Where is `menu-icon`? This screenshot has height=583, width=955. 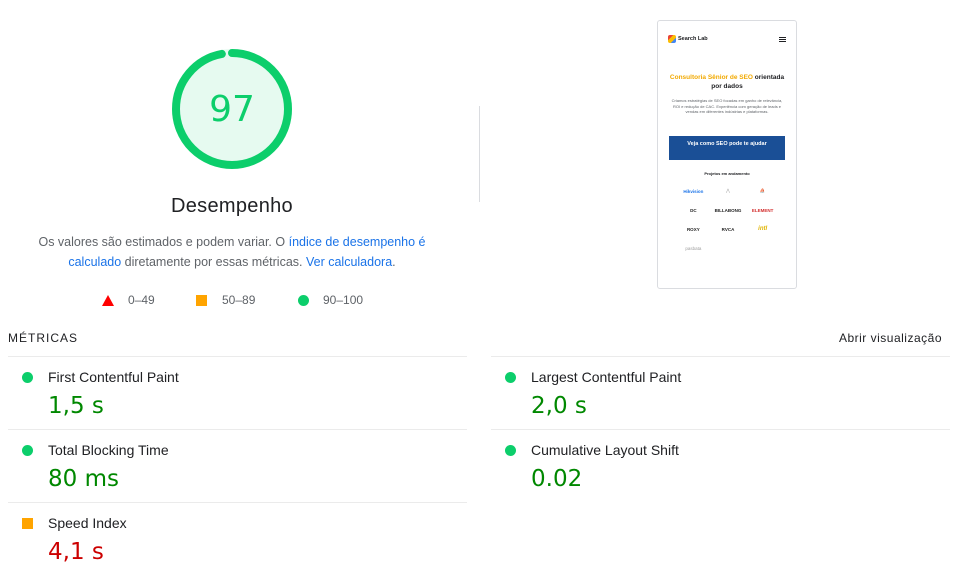
menu-icon is located at coordinates (782, 39).